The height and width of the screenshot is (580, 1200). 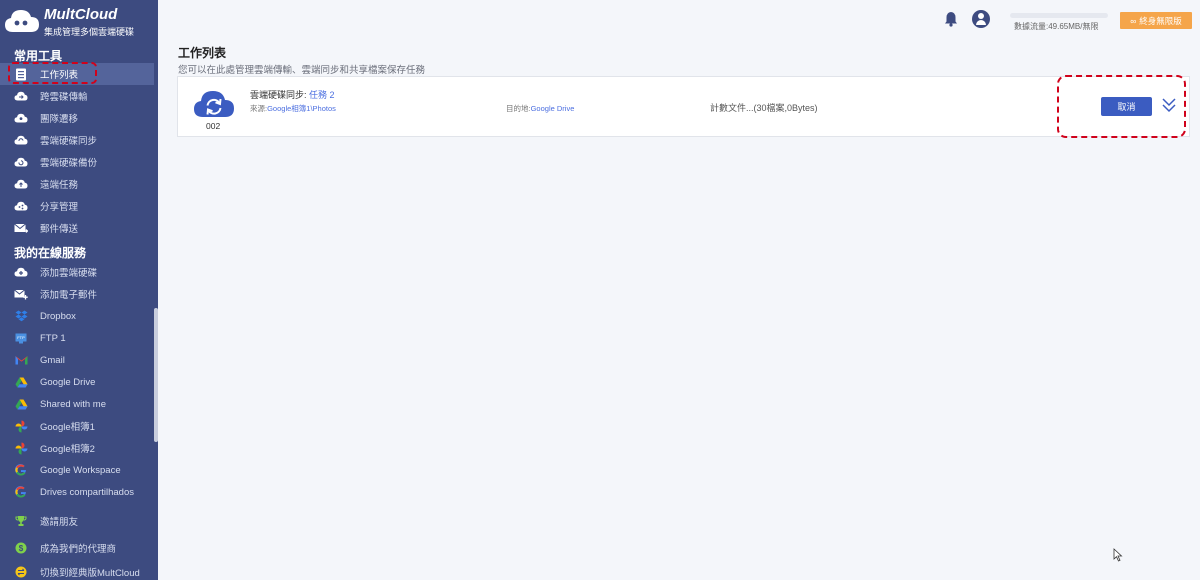 What do you see at coordinates (1133, 20) in the screenshot?
I see `infinity-icon: ∞` at bounding box center [1133, 20].